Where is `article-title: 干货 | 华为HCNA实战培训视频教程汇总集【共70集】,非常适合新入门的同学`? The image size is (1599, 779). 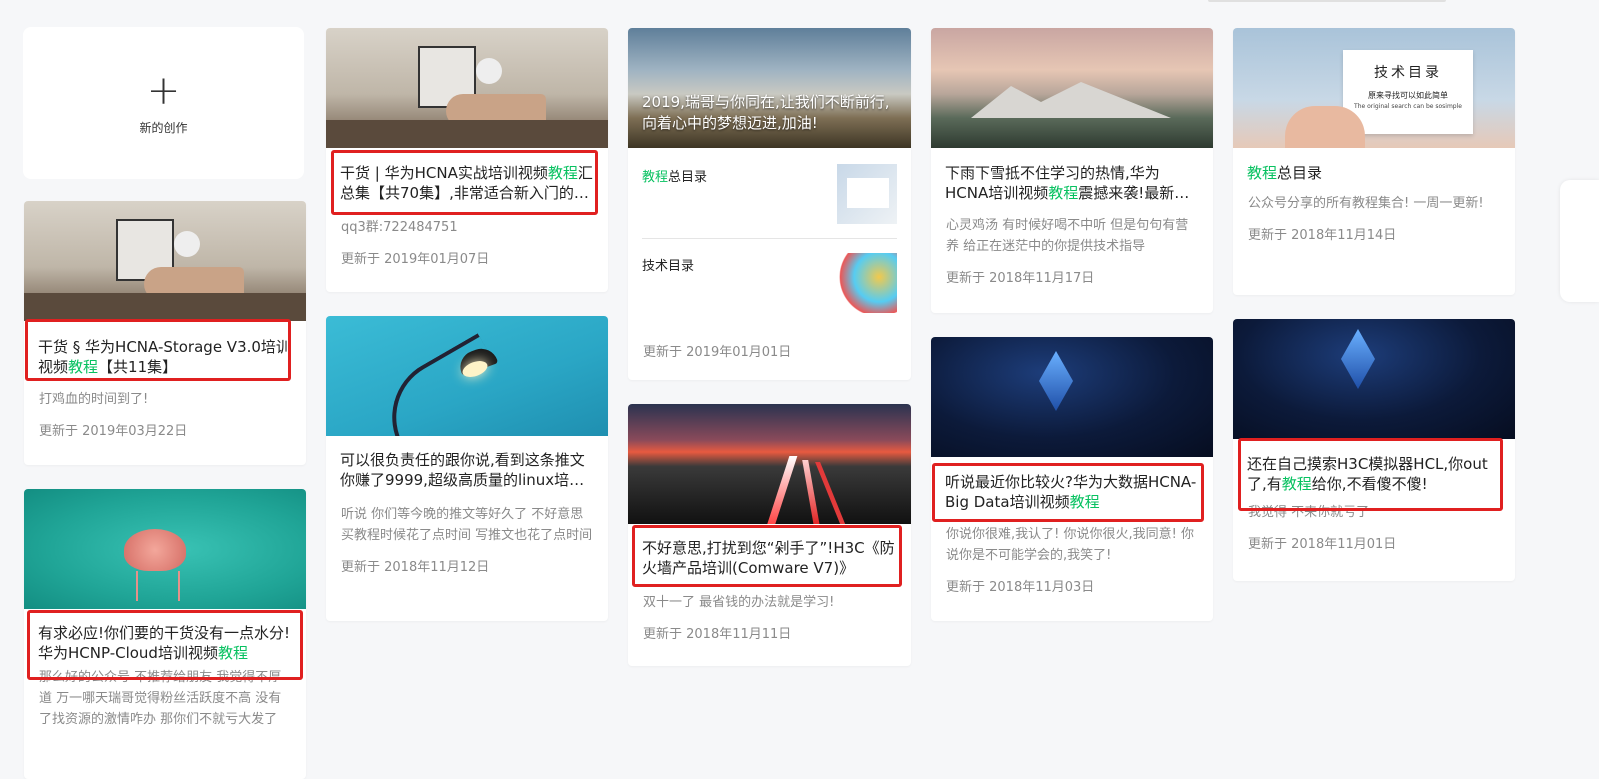 article-title: 干货 | 华为HCNA实战培训视频教程汇总集【共70集】,非常适合新入门的同学 is located at coordinates (467, 175).